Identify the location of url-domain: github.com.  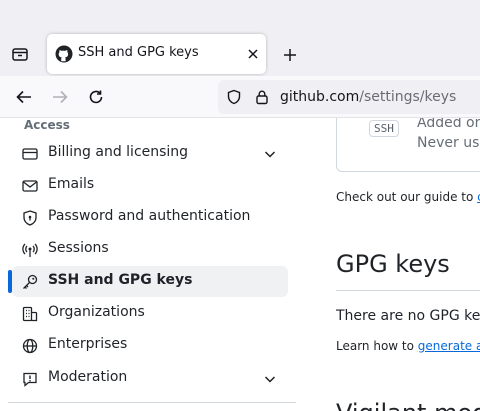
(320, 97).